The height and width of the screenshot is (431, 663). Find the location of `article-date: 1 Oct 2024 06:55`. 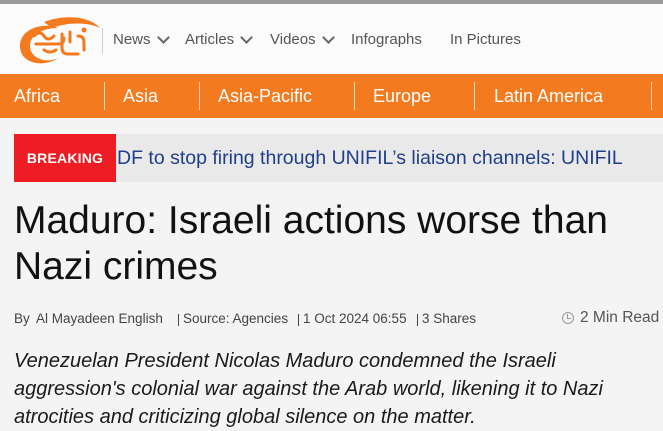

article-date: 1 Oct 2024 06:55 is located at coordinates (355, 318).